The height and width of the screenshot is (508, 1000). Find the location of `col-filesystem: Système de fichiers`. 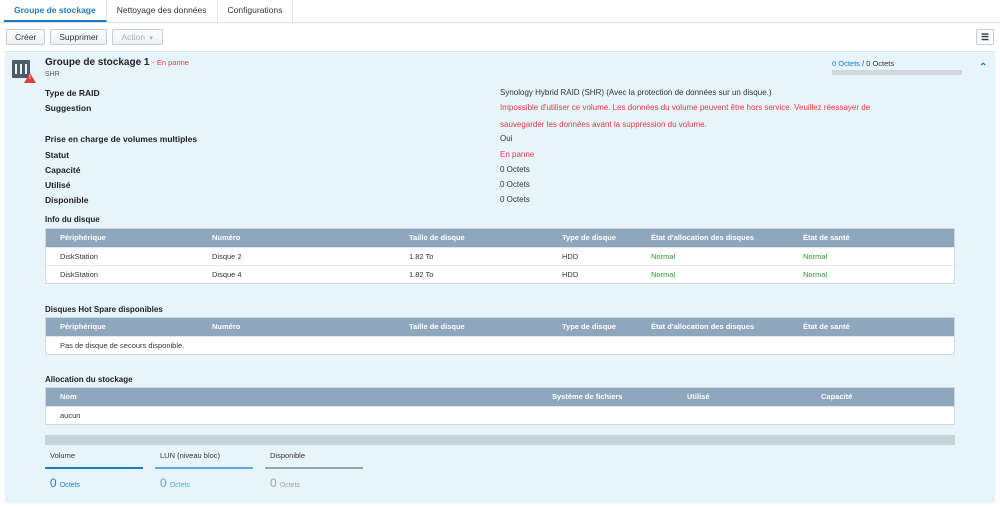

col-filesystem: Système de fichiers is located at coordinates (587, 397).